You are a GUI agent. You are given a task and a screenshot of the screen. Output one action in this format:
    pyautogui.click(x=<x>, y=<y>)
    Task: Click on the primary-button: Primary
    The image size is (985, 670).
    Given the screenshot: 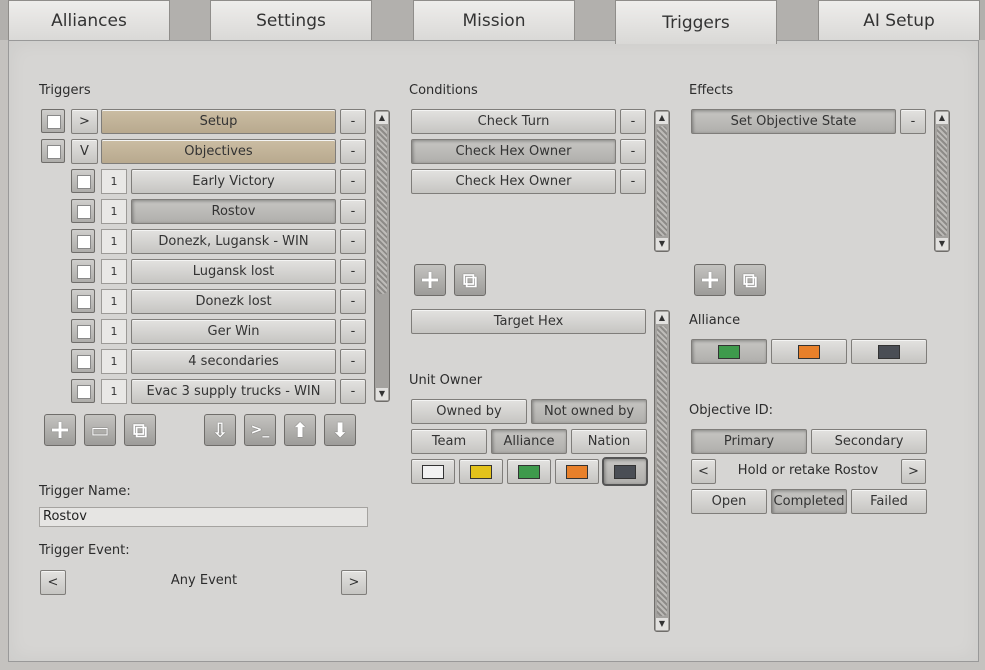 What is the action you would take?
    pyautogui.click(x=749, y=441)
    